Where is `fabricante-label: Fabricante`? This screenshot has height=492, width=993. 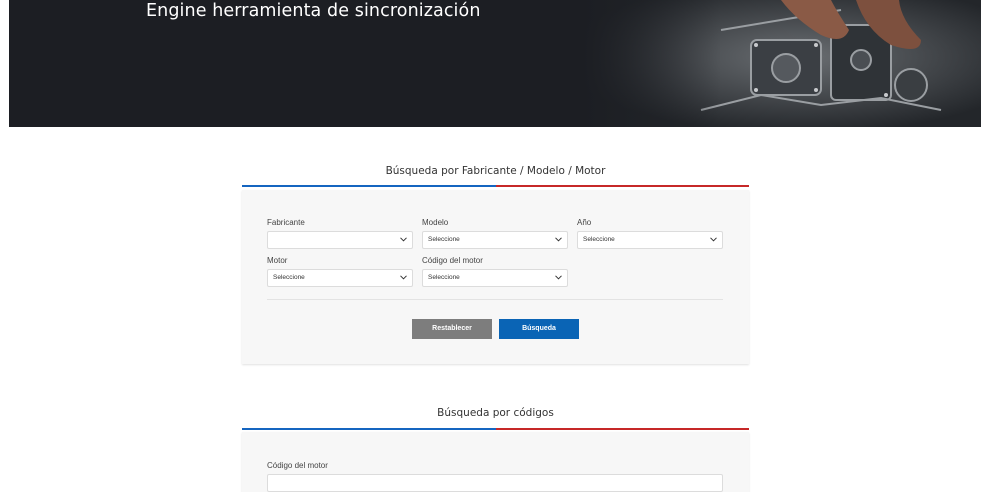
fabricante-label: Fabricante is located at coordinates (286, 222).